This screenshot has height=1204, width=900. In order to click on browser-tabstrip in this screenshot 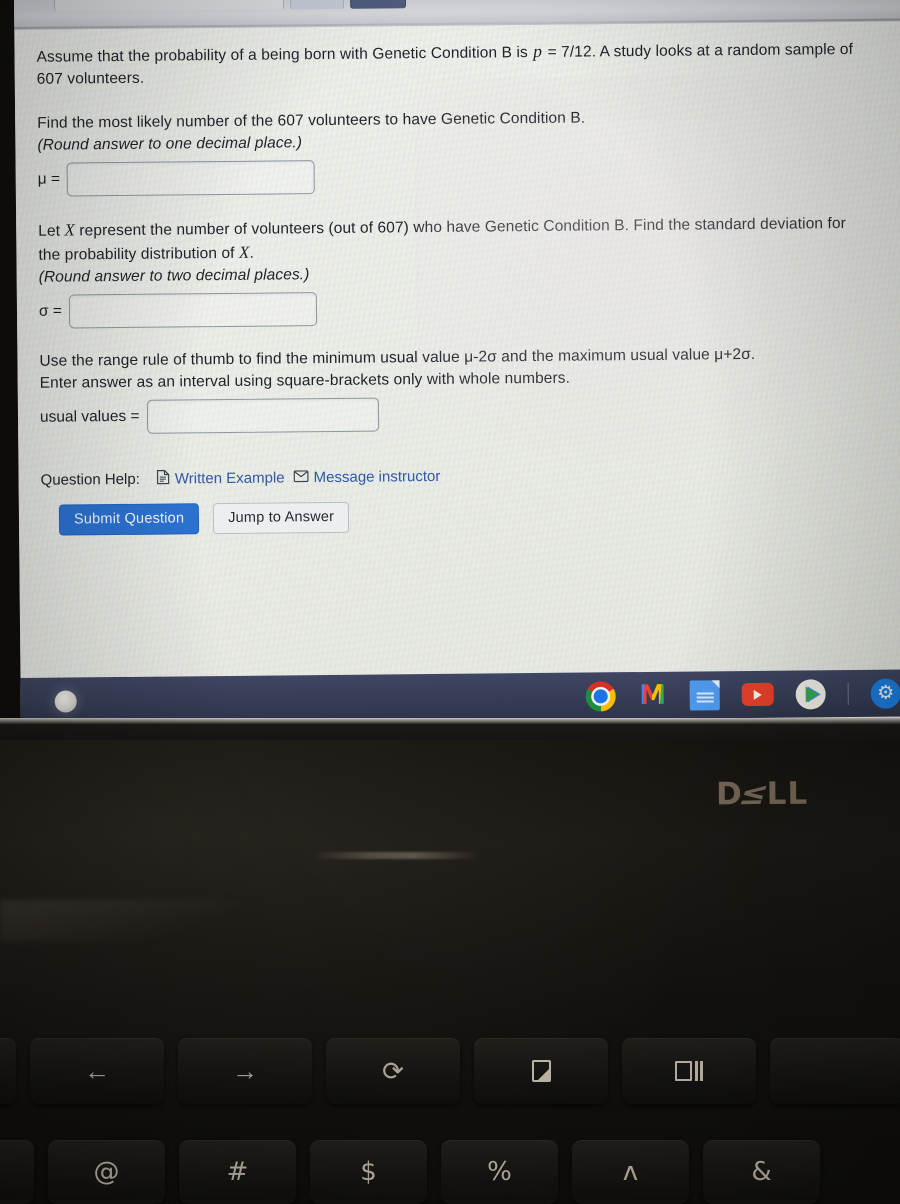, I will do `click(230, 6)`.